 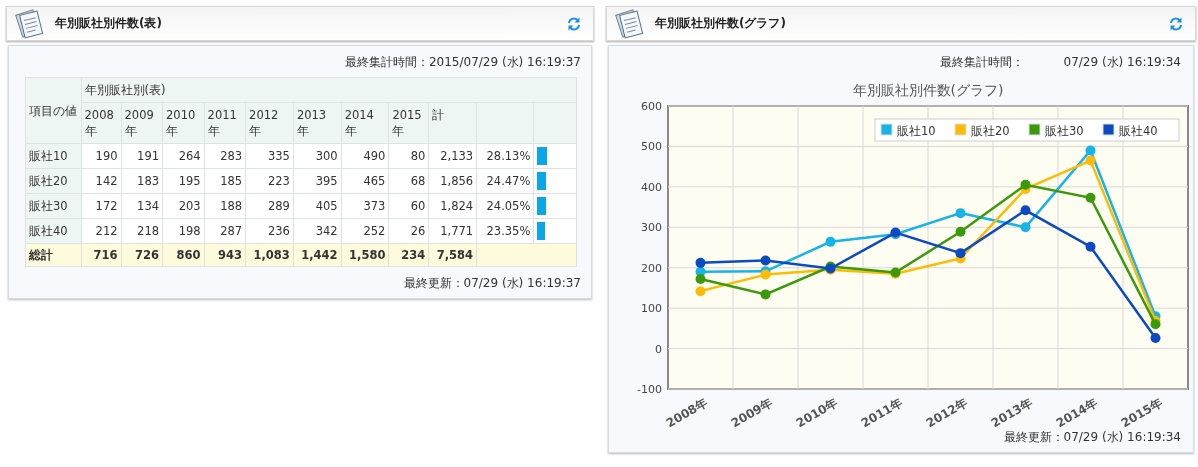 I want to click on table-header: 計, so click(x=452, y=123).